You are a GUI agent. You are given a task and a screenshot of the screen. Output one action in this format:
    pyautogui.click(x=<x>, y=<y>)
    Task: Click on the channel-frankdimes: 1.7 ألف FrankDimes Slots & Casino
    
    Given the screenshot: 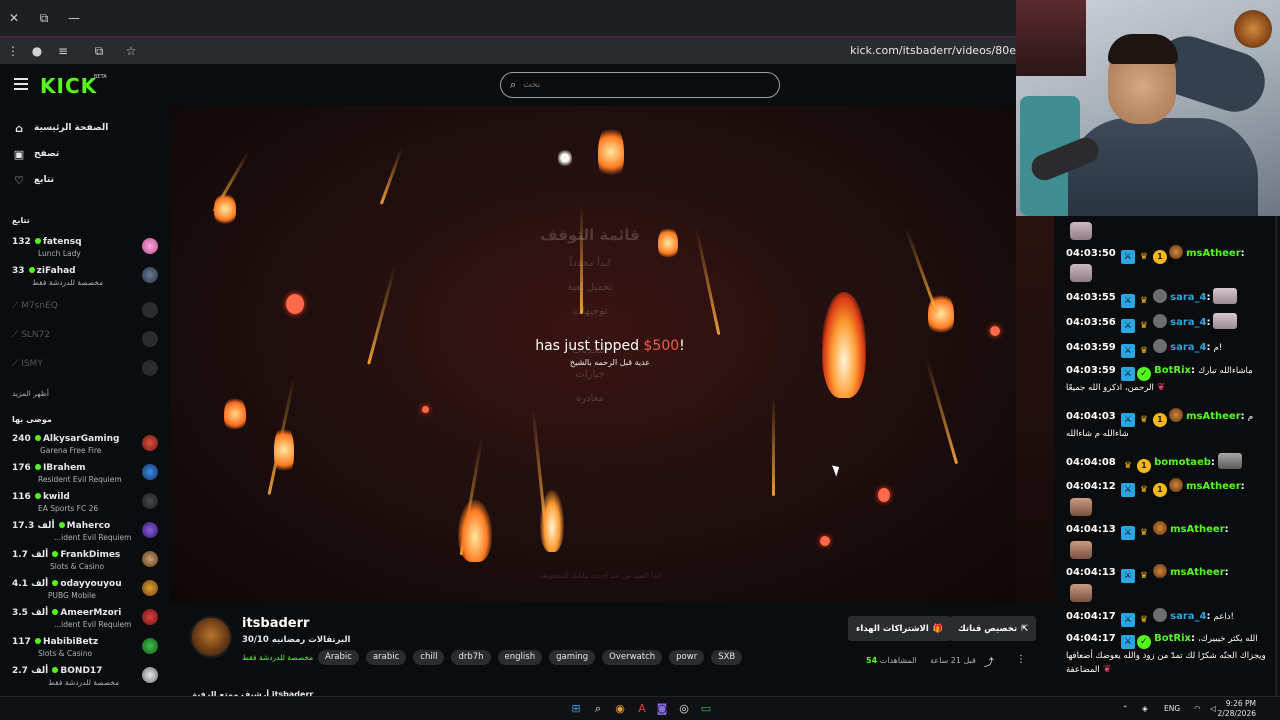 What is the action you would take?
    pyautogui.click(x=87, y=562)
    